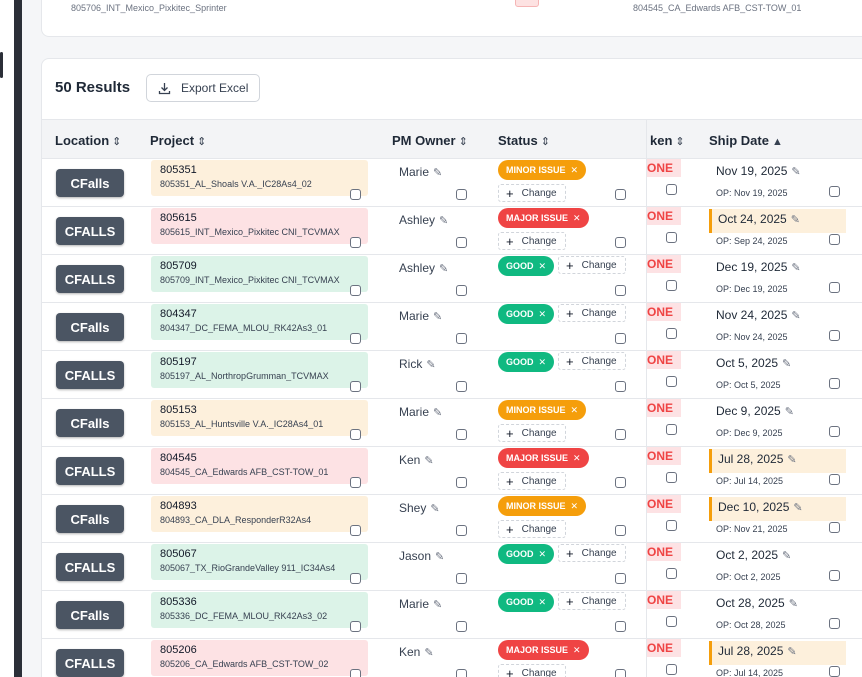  What do you see at coordinates (259, 178) in the screenshot?
I see `project-cell: 805351 805351_AL_Shoals V.A._IC28As4_02` at bounding box center [259, 178].